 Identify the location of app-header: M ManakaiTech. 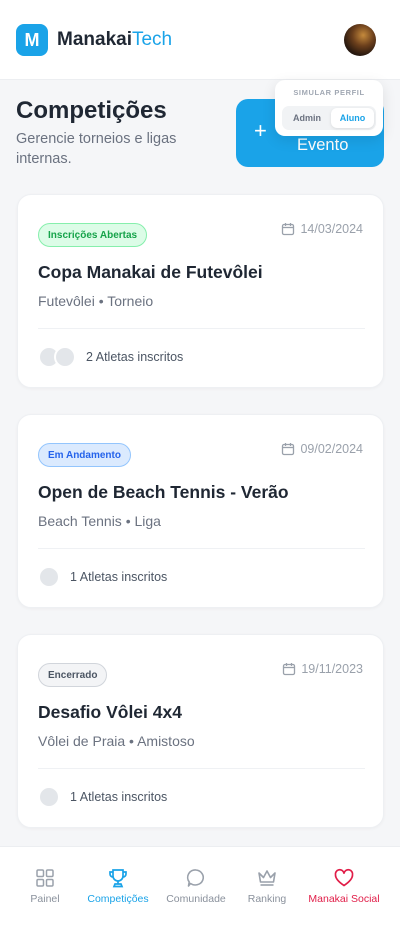
(200, 40).